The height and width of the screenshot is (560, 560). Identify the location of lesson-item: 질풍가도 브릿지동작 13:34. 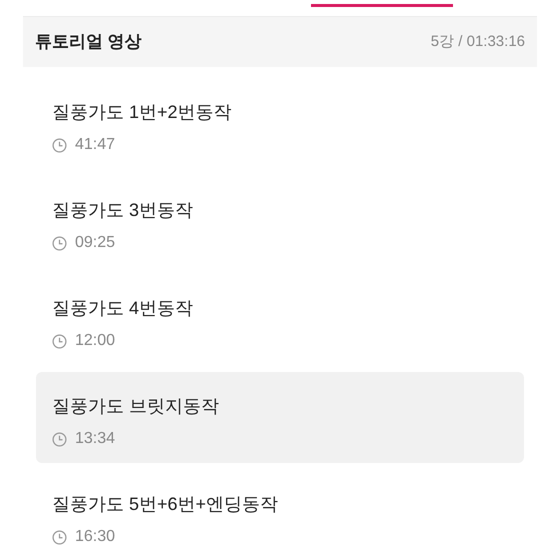
(280, 417).